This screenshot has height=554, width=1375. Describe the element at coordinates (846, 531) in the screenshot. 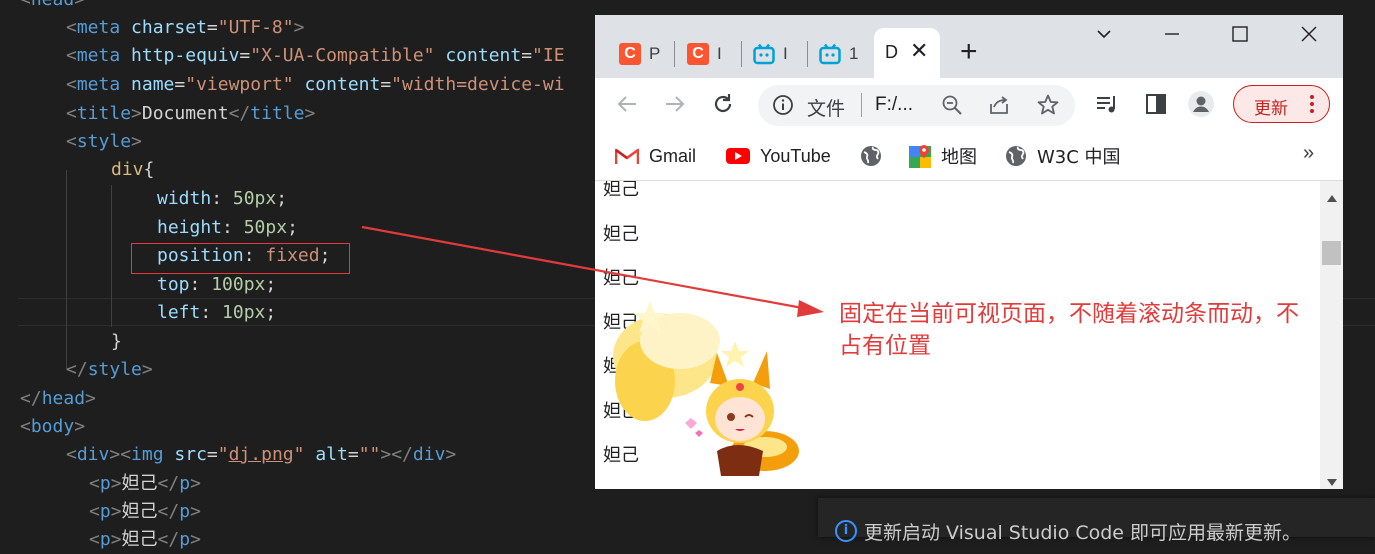

I see `info-icon: i` at that location.